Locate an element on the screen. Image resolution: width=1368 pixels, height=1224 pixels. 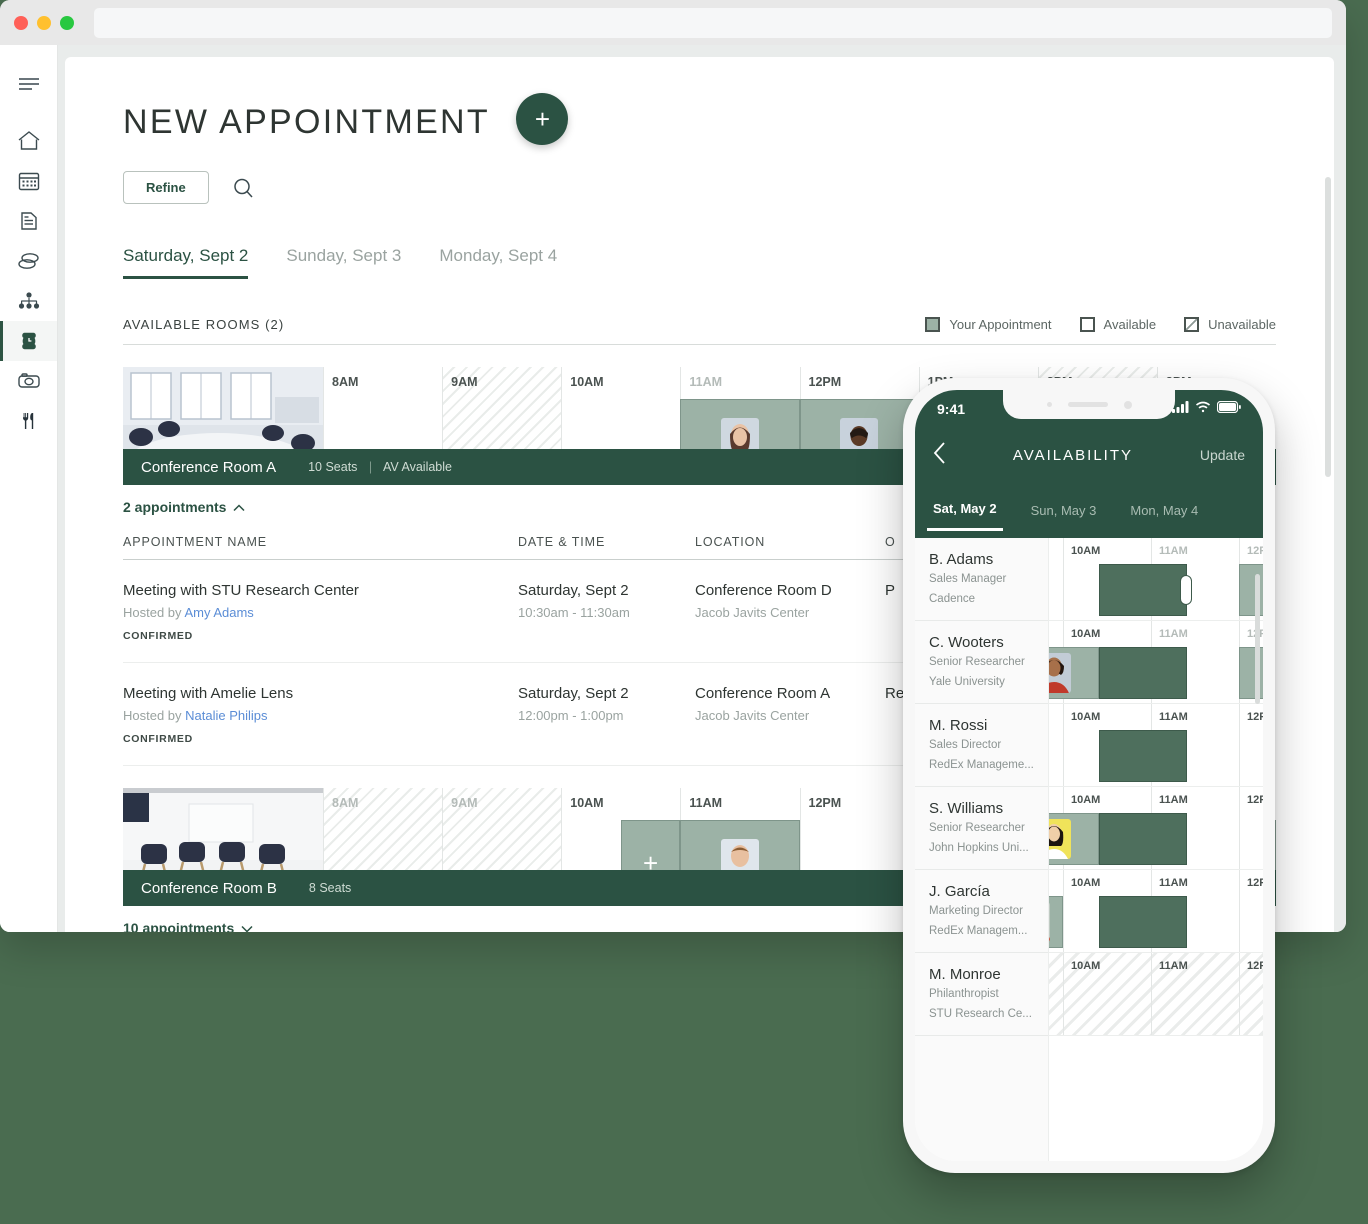
document-icon is located at coordinates (29, 221).